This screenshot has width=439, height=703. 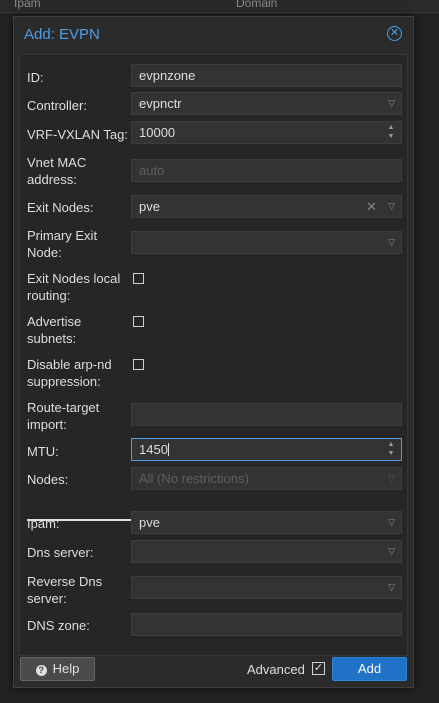 What do you see at coordinates (69, 373) in the screenshot?
I see `disable-arp-nd-label: Disable arp-nd suppression:` at bounding box center [69, 373].